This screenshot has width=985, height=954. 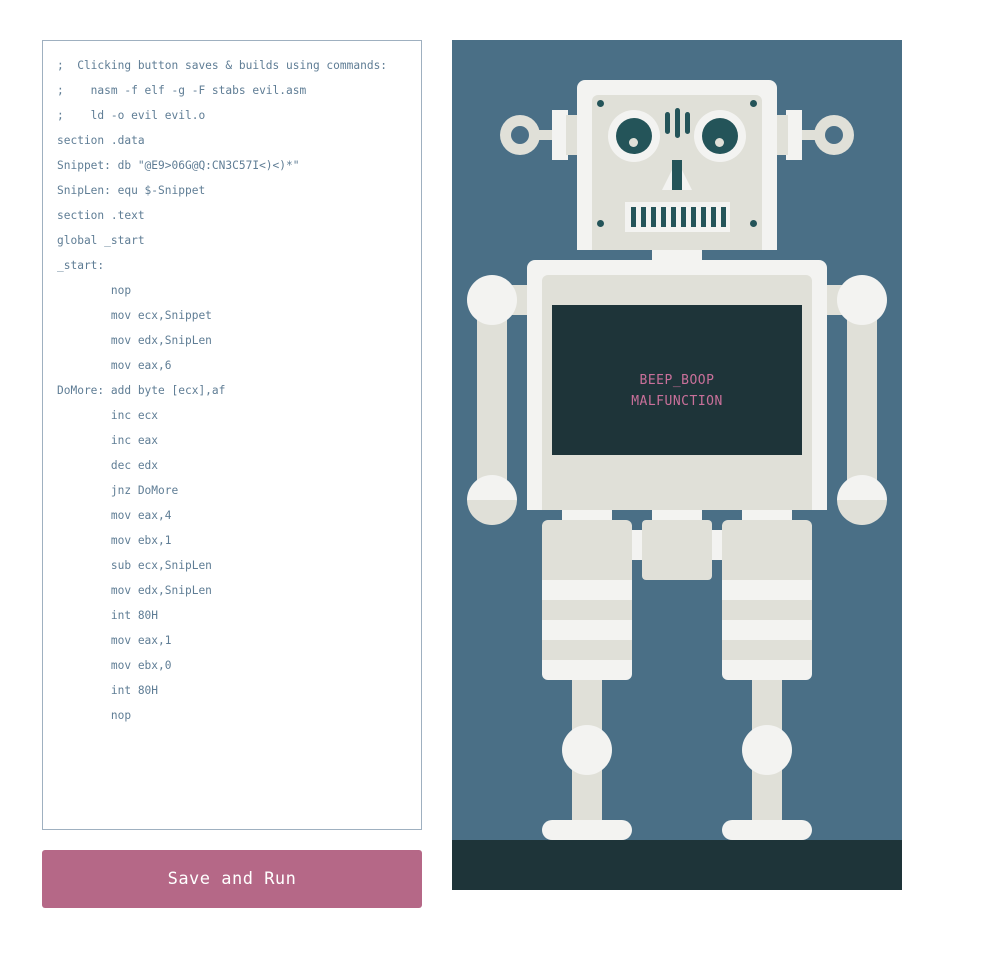 What do you see at coordinates (862, 400) in the screenshot?
I see `right-arm` at bounding box center [862, 400].